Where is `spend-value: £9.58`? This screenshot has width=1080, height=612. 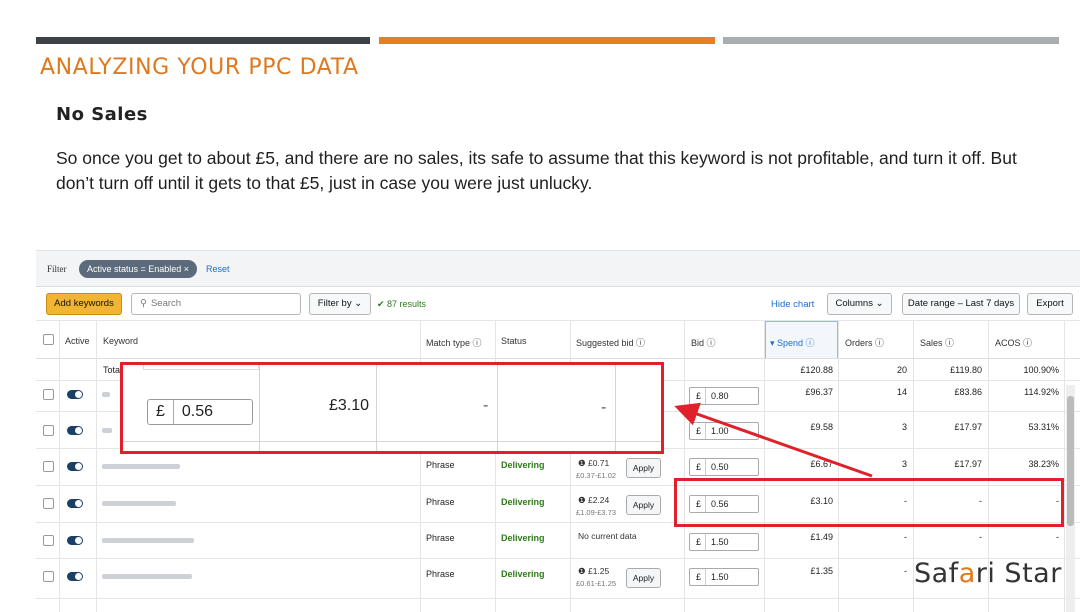
spend-value: £9.58 is located at coordinates (821, 427).